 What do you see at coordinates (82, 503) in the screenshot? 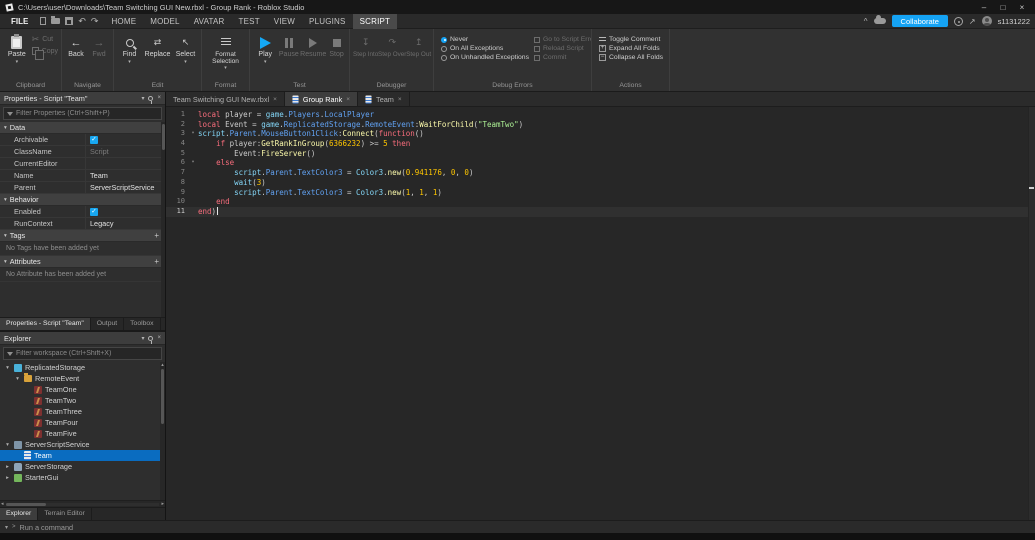
I see `explorer-horizontal-scrollbar: ◂ ▸` at bounding box center [82, 503].